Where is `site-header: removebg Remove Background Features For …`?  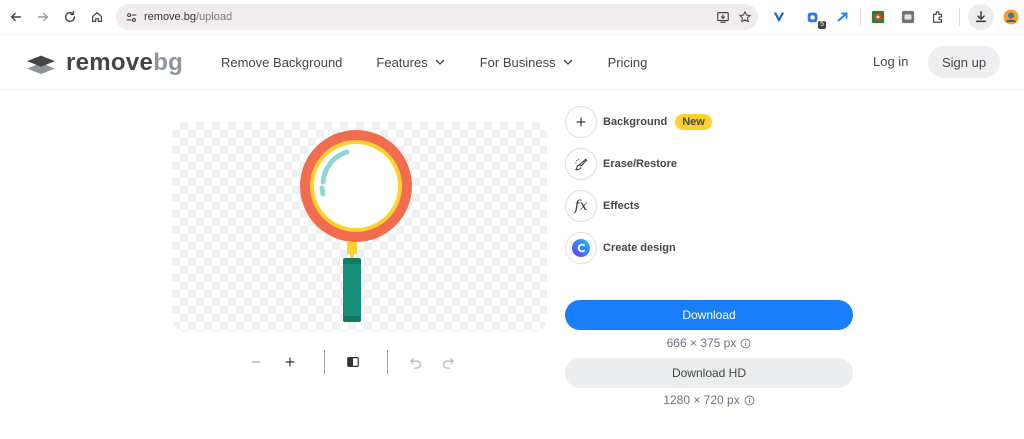
site-header: removebg Remove Background Features For … is located at coordinates (512, 62).